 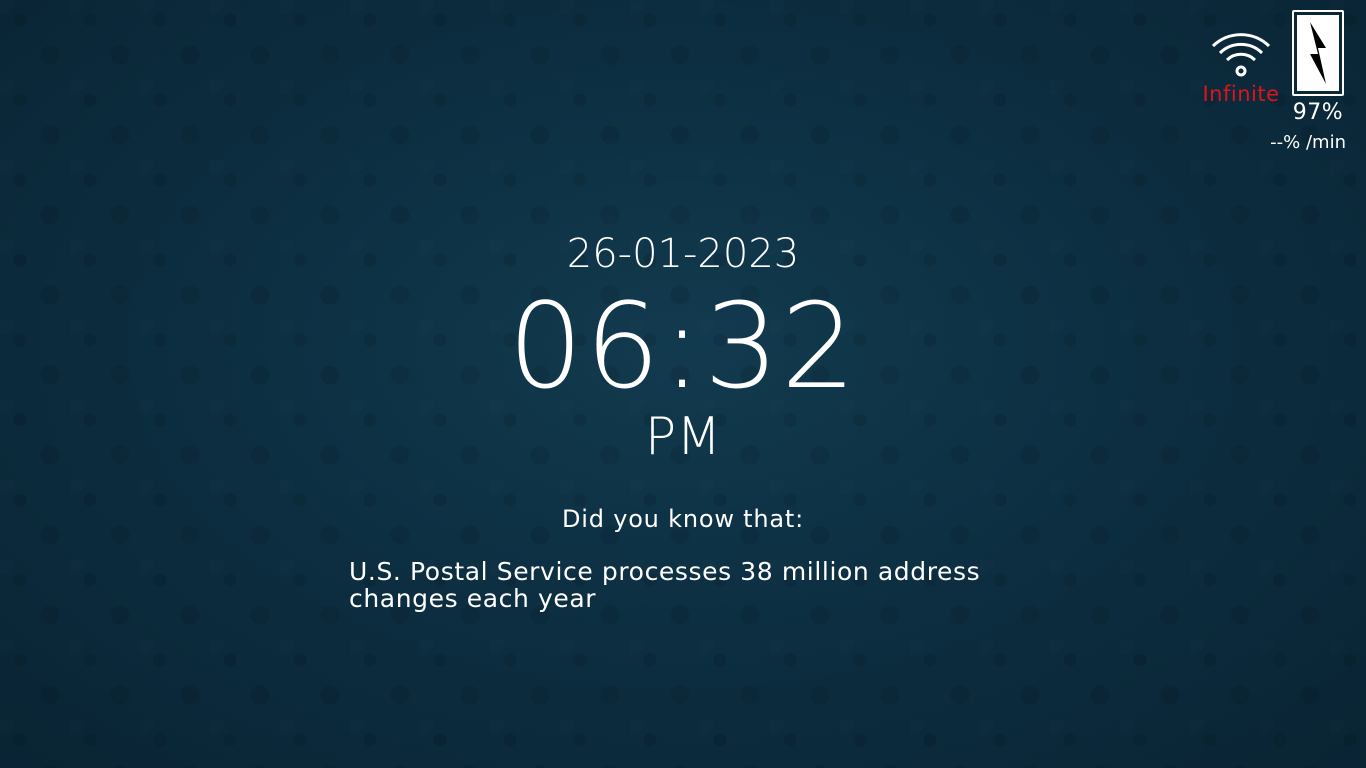 I want to click on status-area: Infinite 97% --% /min, so click(x=1266, y=85).